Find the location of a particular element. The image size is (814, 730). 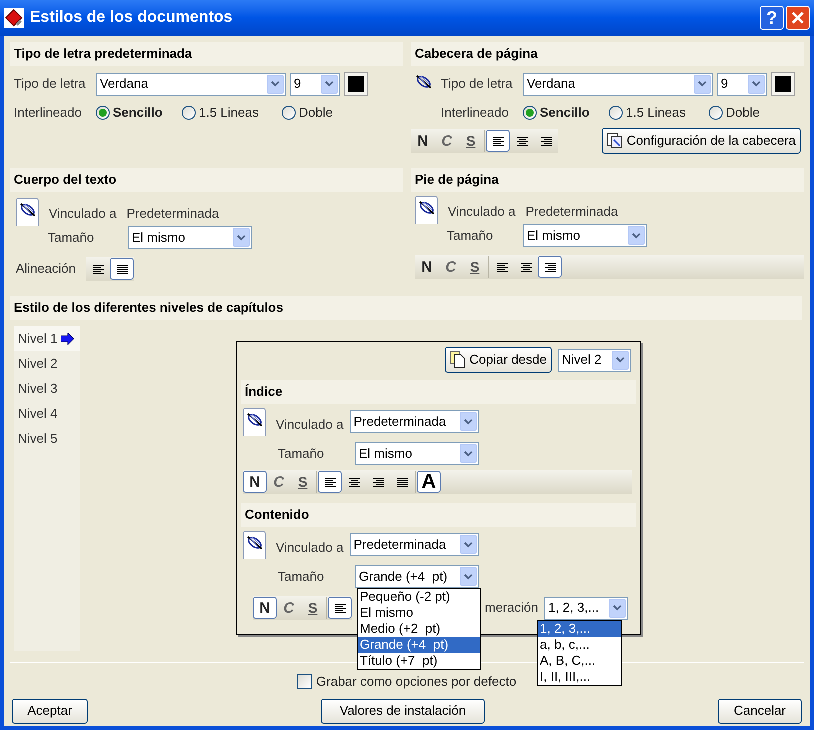

dialog-button: Valores de instalación is located at coordinates (403, 711).